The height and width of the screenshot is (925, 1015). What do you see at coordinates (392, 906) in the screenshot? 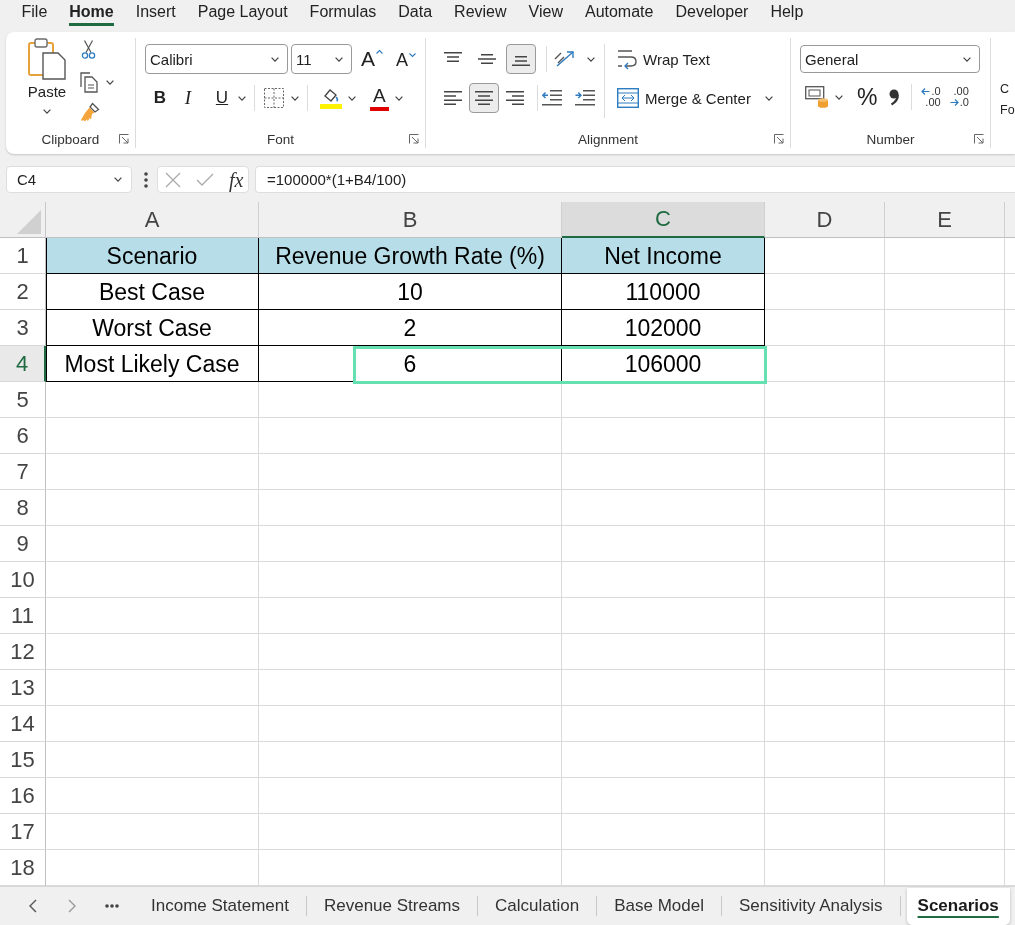
I see `sheet-tab: Revenue Streams` at bounding box center [392, 906].